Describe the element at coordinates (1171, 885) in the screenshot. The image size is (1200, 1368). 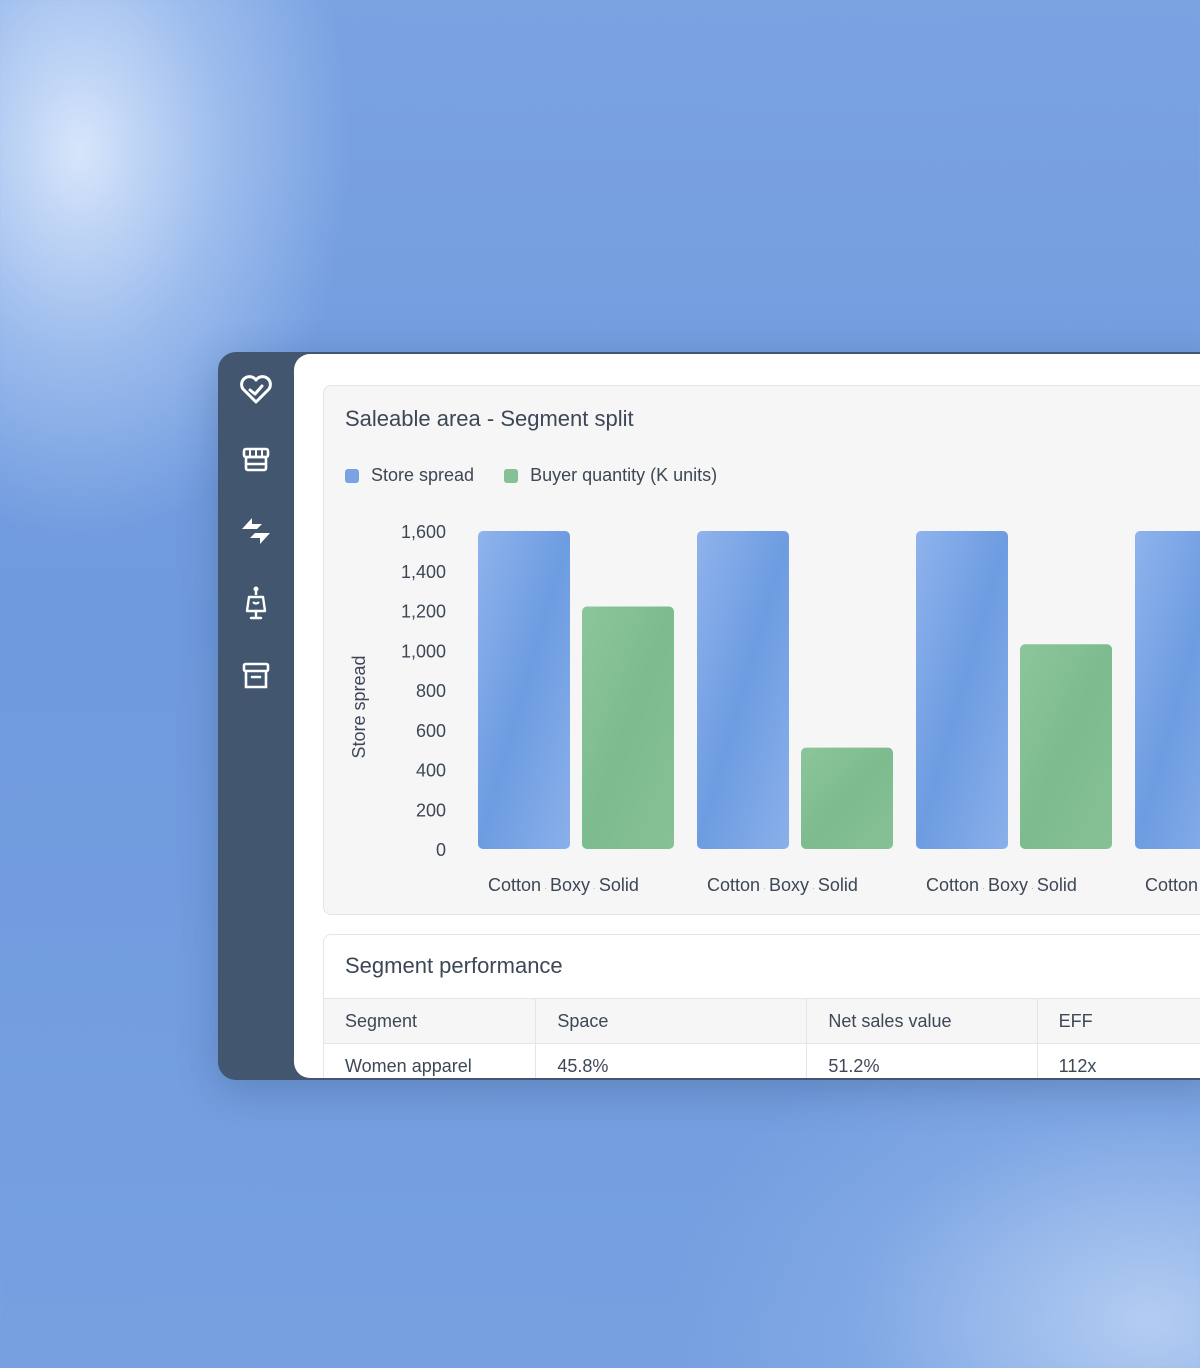
I see `x-category-label: Cotton` at that location.